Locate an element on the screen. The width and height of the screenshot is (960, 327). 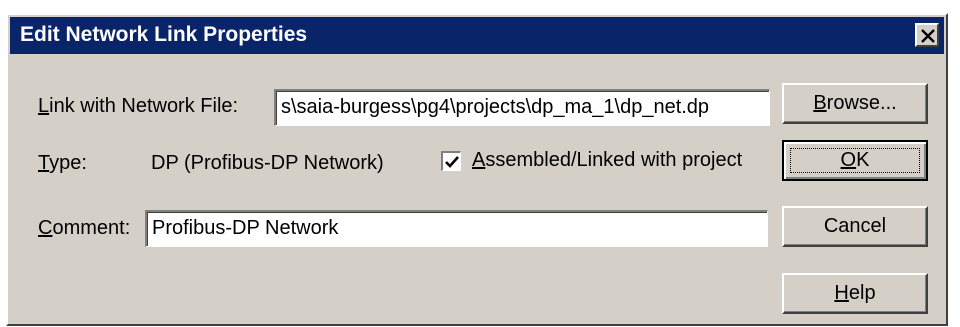
ok-button: OK is located at coordinates (855, 160).